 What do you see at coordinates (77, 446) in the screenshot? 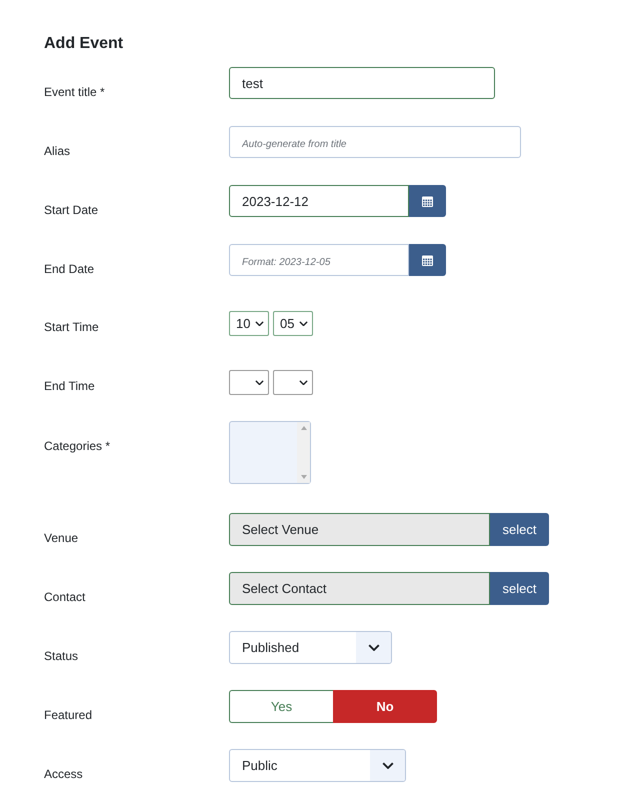
I see `field-label: Categories *` at bounding box center [77, 446].